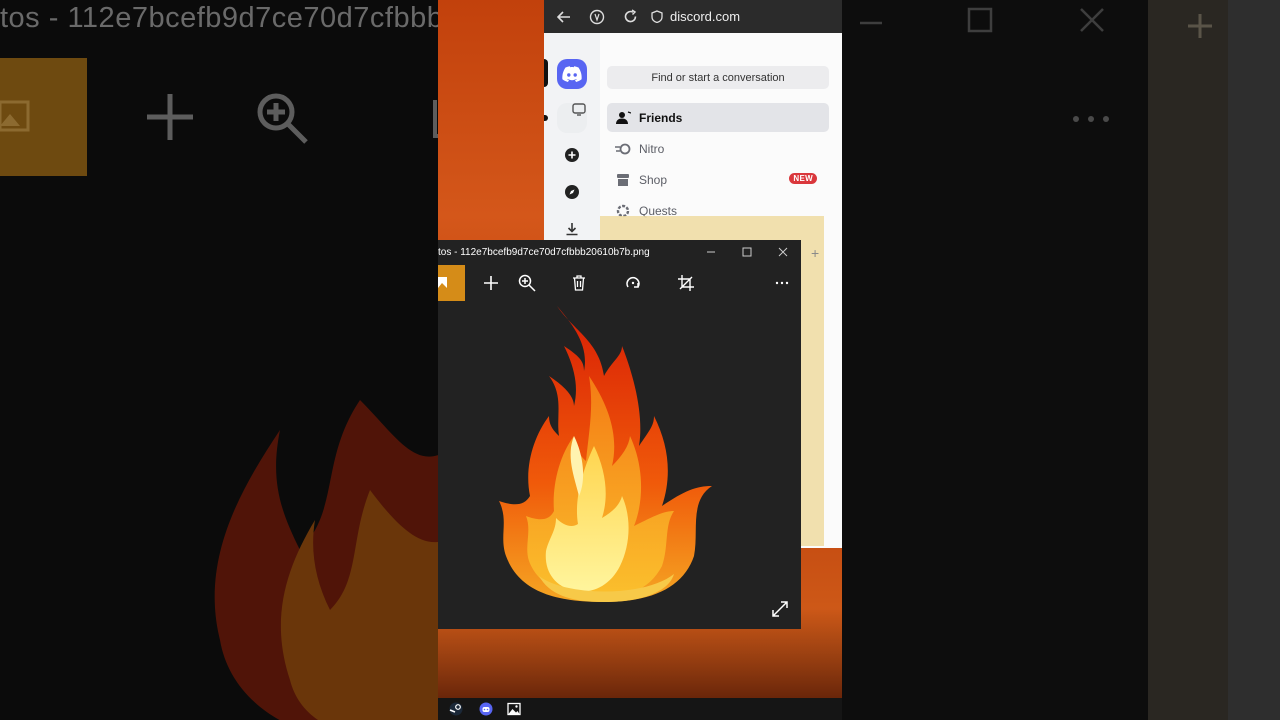 Image resolution: width=1280 pixels, height=720 pixels. Describe the element at coordinates (711, 252) in the screenshot. I see `minimize-button` at that location.